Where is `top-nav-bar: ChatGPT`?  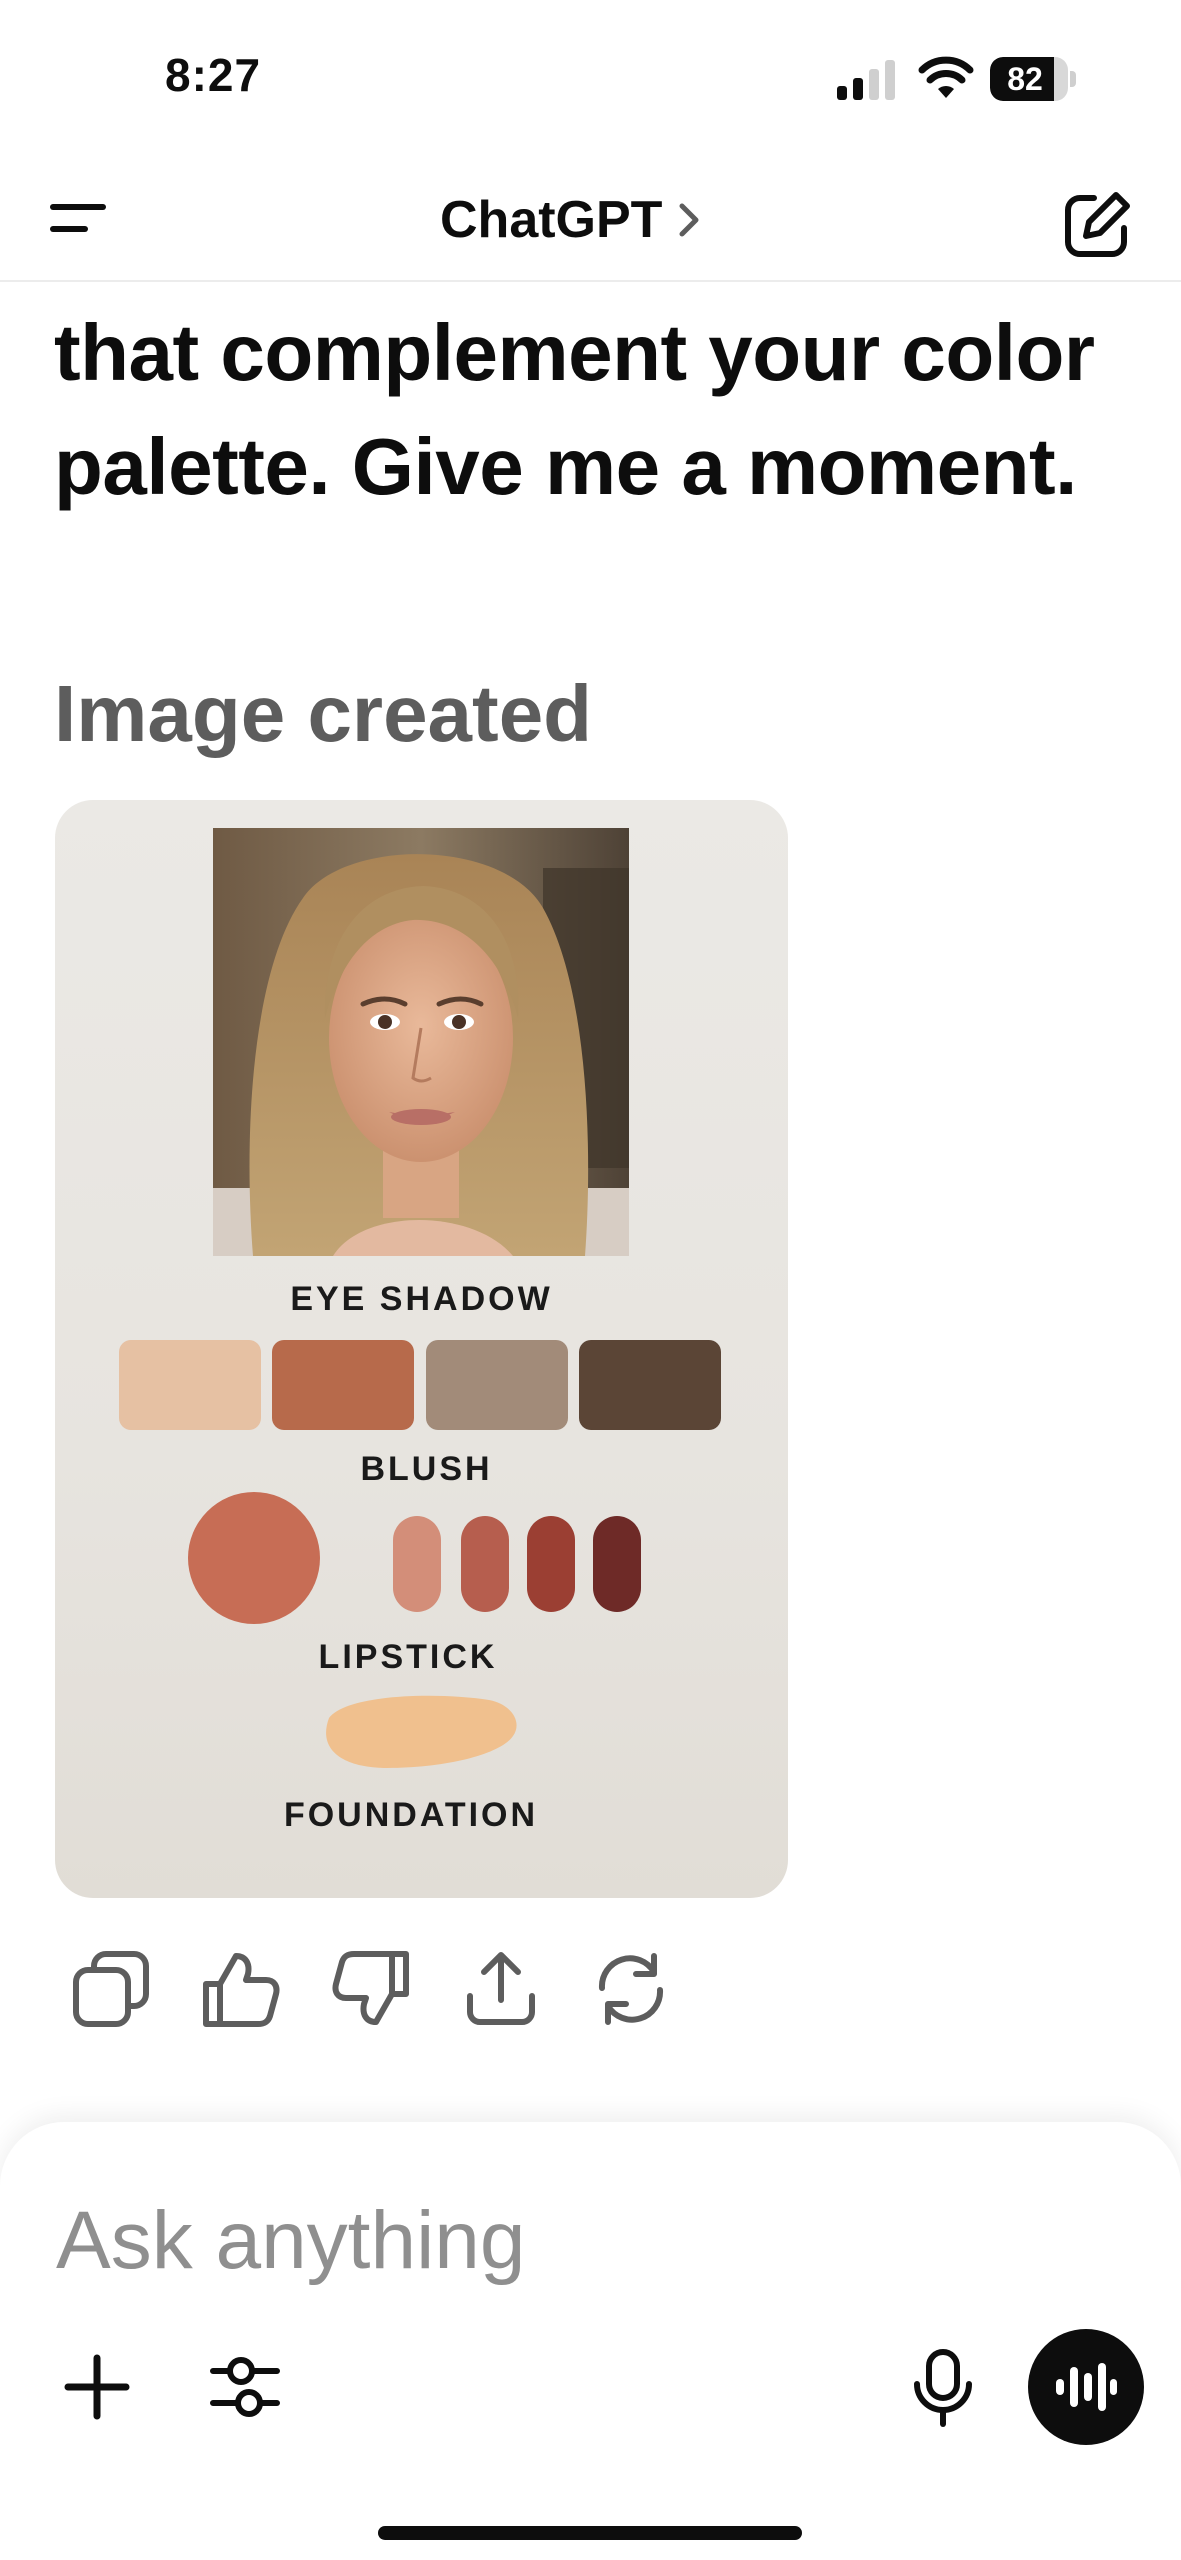
top-nav-bar: ChatGPT is located at coordinates (590, 216).